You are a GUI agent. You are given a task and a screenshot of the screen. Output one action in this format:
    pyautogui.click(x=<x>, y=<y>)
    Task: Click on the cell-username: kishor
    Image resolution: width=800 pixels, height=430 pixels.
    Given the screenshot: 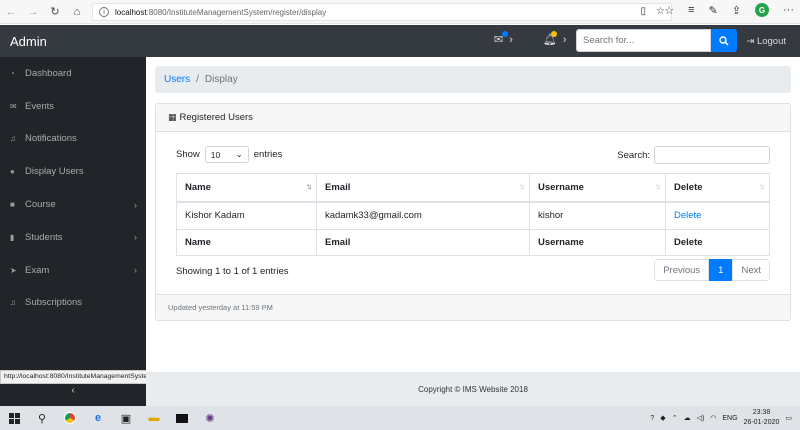 What is the action you would take?
    pyautogui.click(x=597, y=215)
    